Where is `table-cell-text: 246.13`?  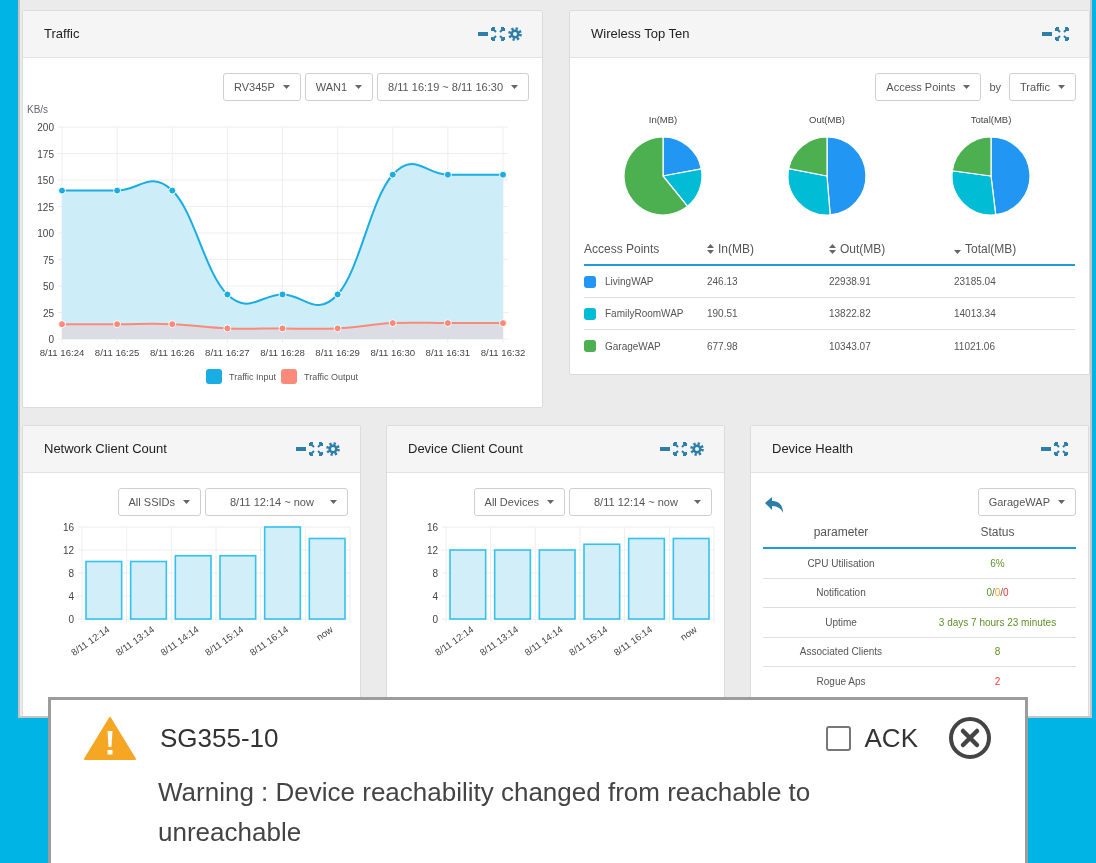
table-cell-text: 246.13 is located at coordinates (723, 282).